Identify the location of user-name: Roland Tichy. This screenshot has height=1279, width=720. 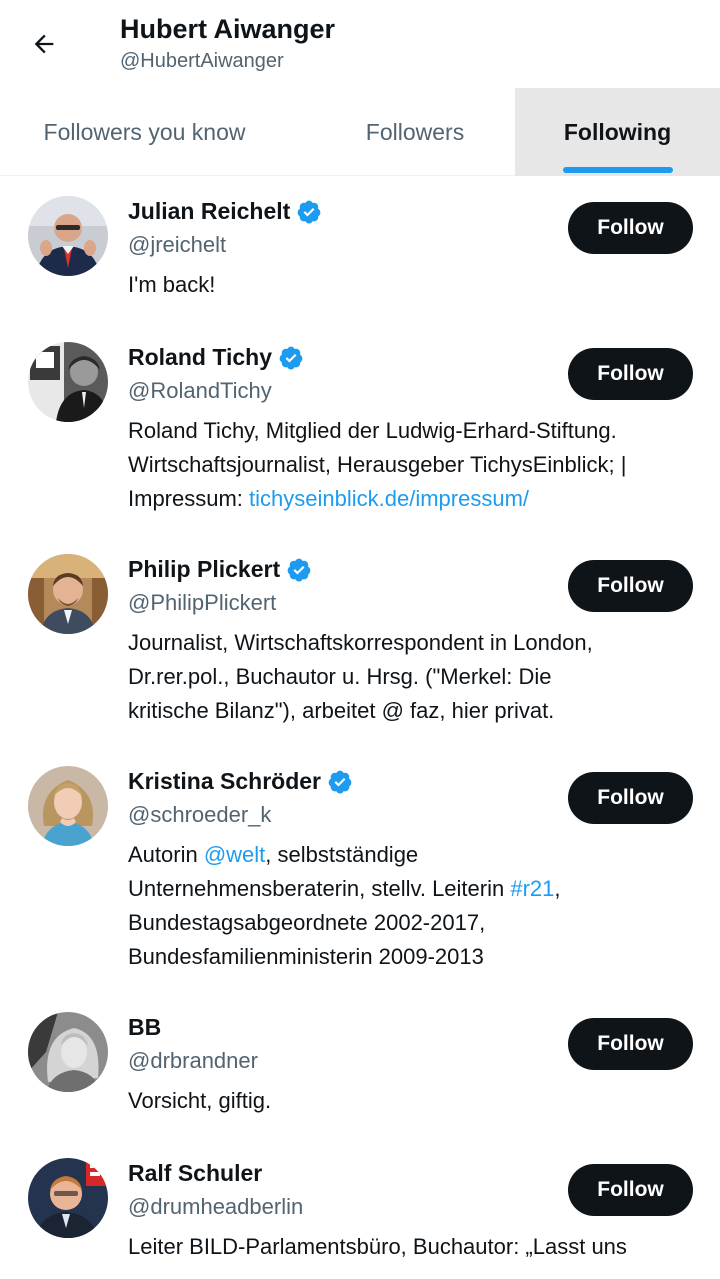
(216, 357).